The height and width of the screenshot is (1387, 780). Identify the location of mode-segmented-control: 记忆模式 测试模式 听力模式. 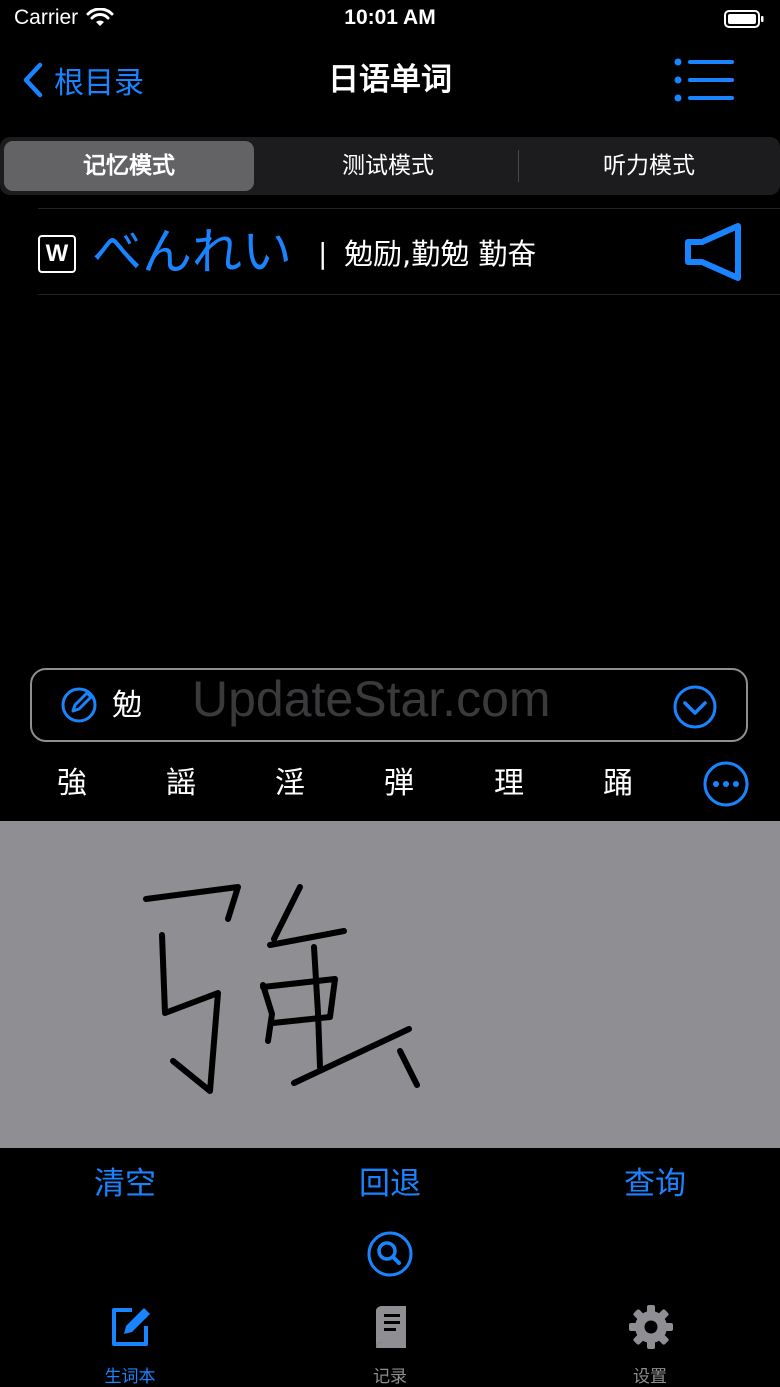
(390, 166).